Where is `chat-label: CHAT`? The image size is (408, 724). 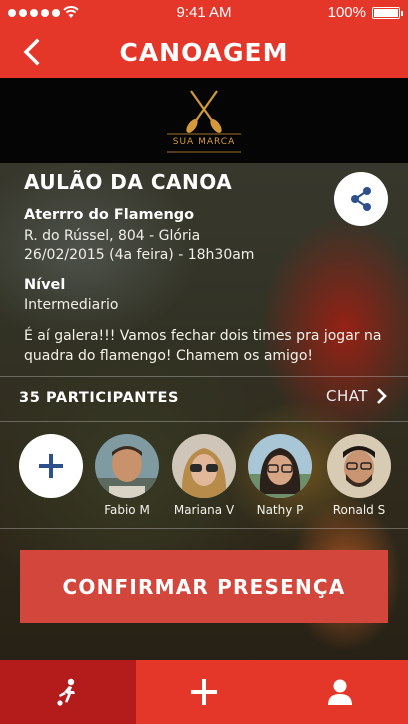 chat-label: CHAT is located at coordinates (346, 396).